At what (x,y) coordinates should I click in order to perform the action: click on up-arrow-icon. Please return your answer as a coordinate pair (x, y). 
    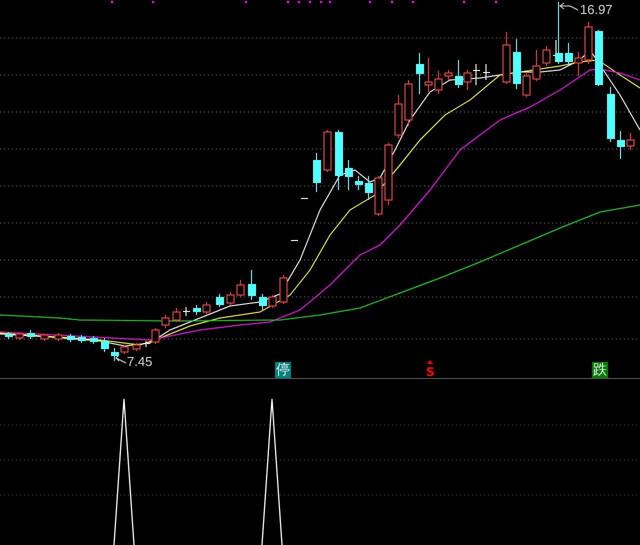
    Looking at the image, I should click on (430, 362).